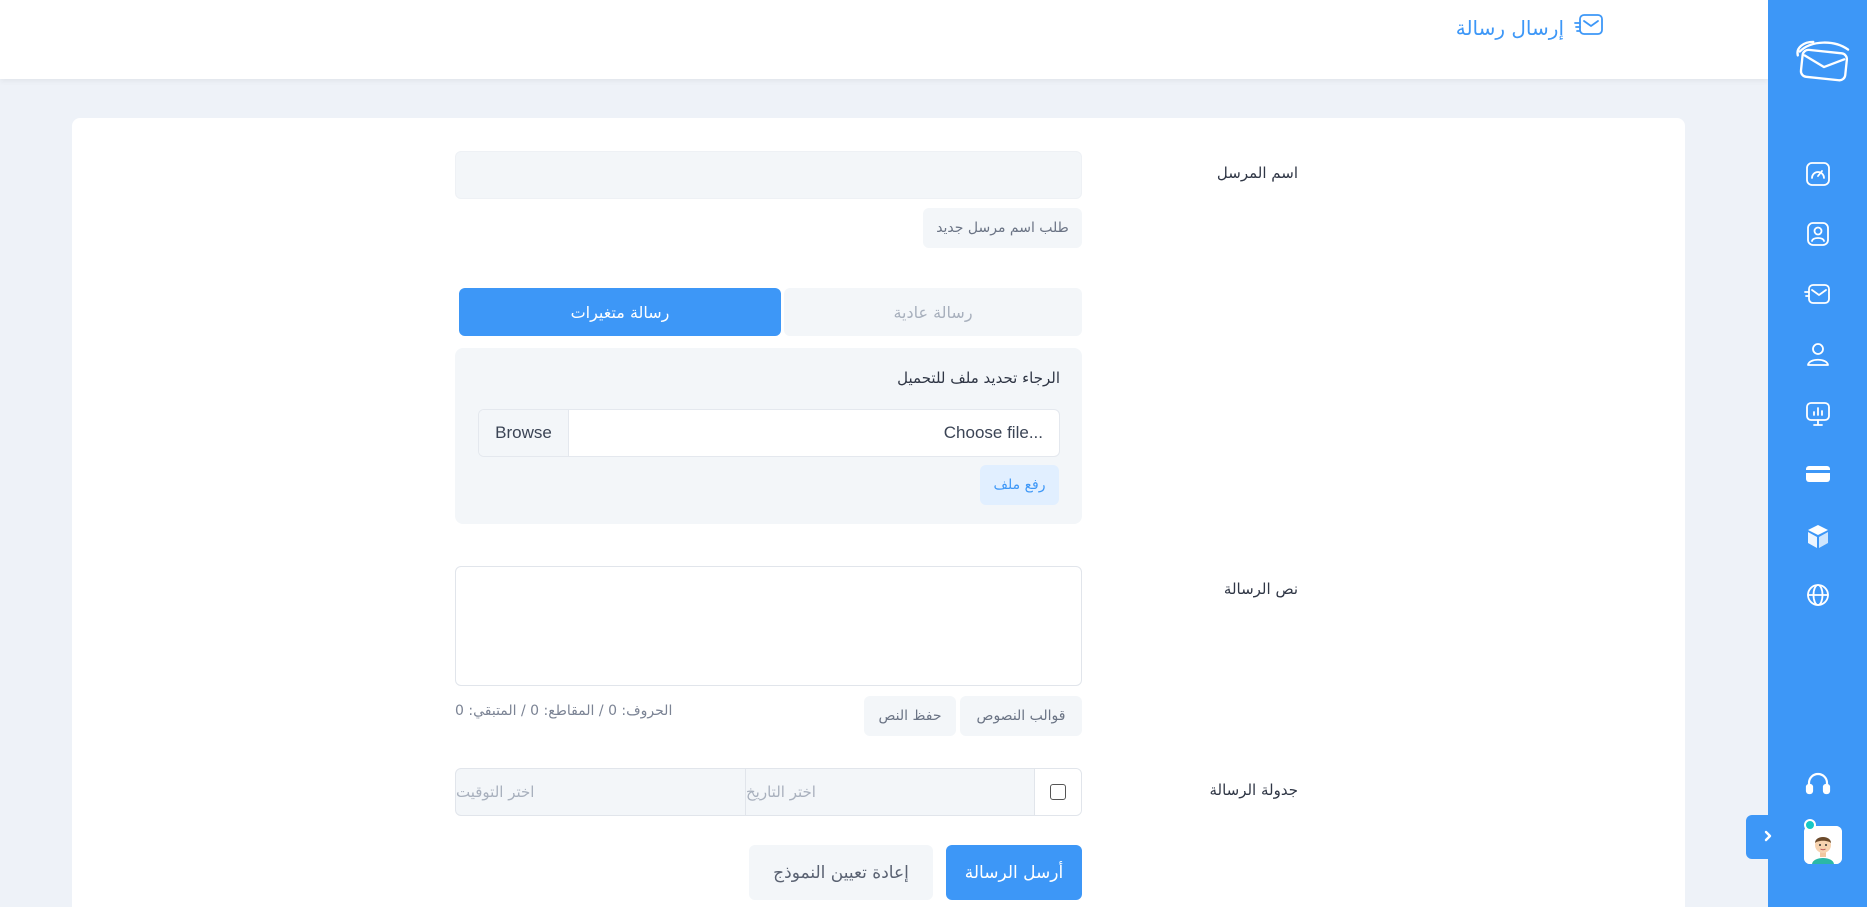 The image size is (1867, 907). Describe the element at coordinates (768, 175) in the screenshot. I see `sender-name-input` at that location.